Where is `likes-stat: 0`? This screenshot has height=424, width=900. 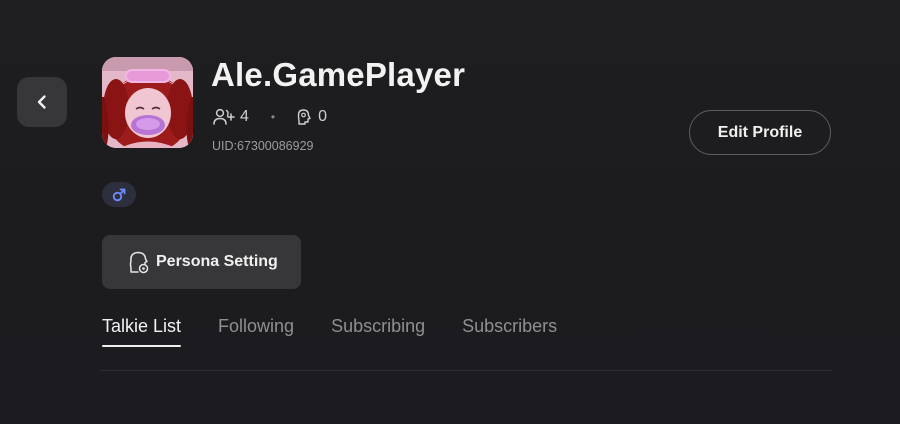
likes-stat: 0 is located at coordinates (311, 117).